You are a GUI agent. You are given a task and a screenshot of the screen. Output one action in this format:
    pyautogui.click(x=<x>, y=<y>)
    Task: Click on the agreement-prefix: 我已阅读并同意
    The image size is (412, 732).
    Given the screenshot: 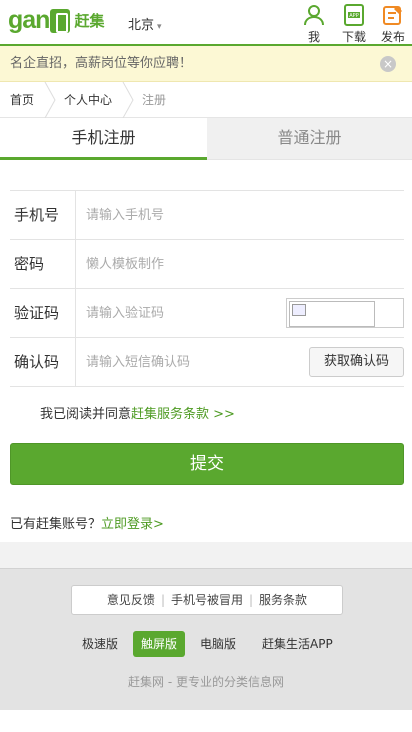 What is the action you would take?
    pyautogui.click(x=86, y=414)
    